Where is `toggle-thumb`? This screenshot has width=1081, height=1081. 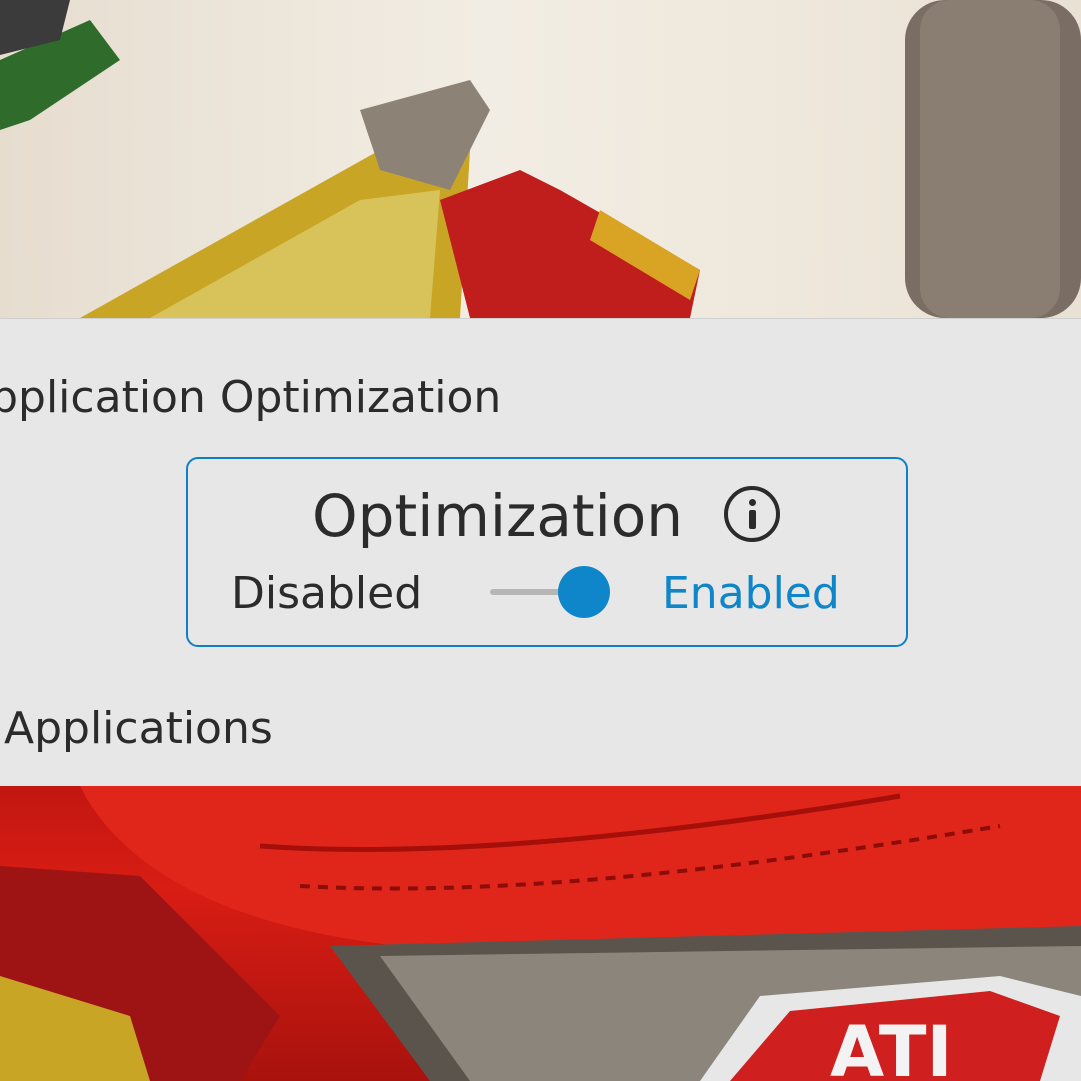 toggle-thumb is located at coordinates (584, 592).